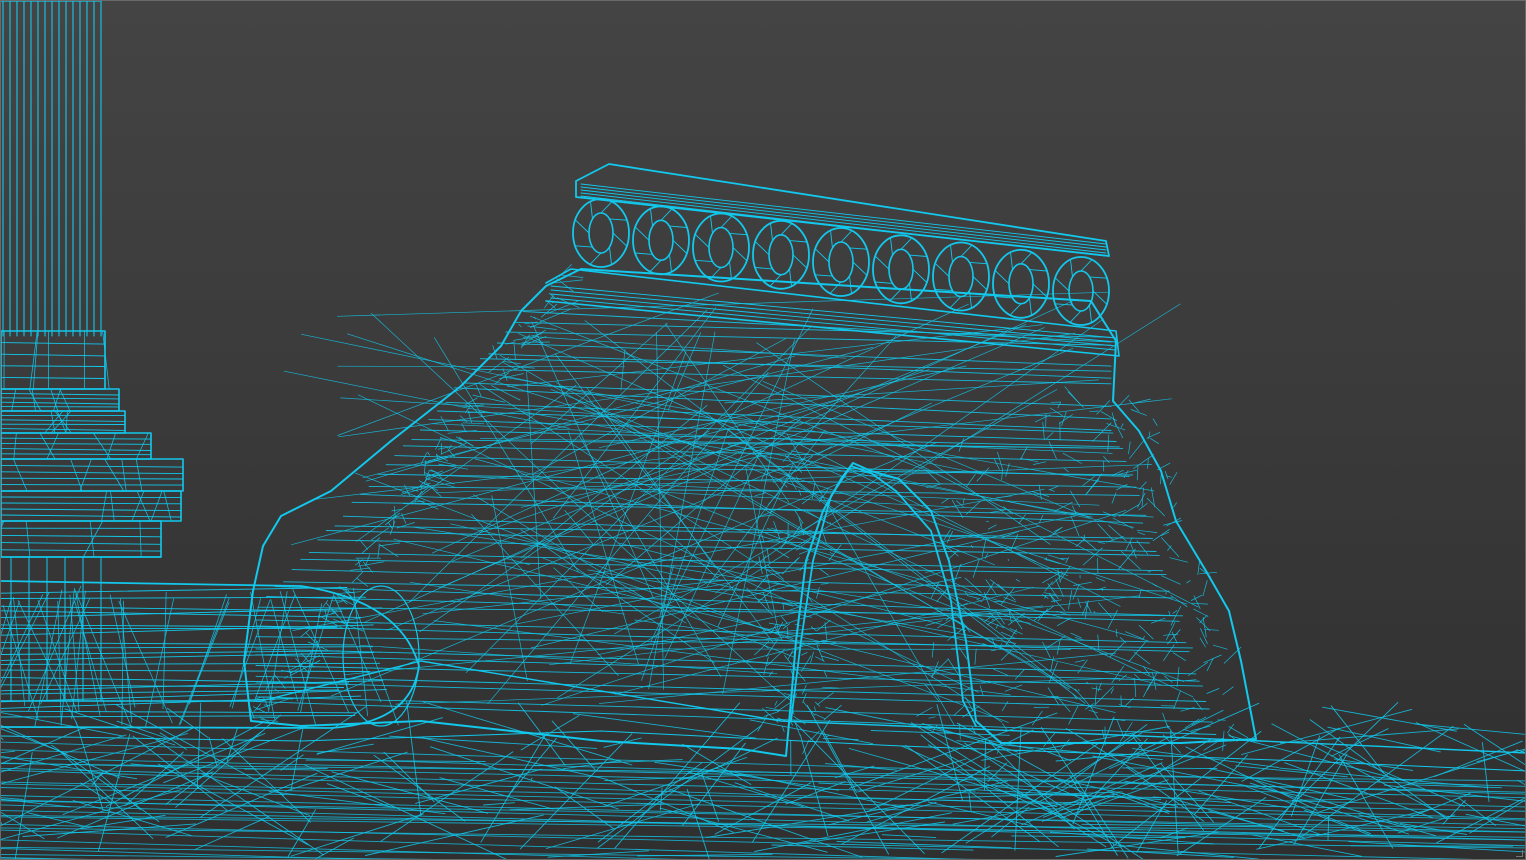 This screenshot has width=1526, height=860. What do you see at coordinates (210, 654) in the screenshot?
I see `fallen-column-mesh` at bounding box center [210, 654].